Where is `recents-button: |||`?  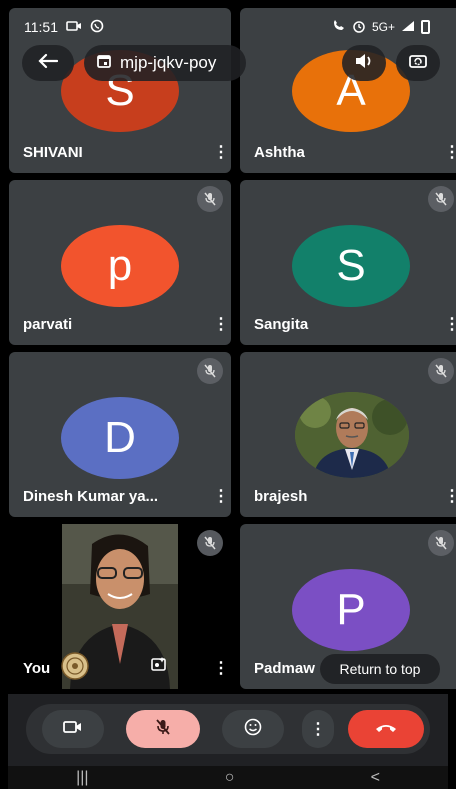
recents-button: ||| is located at coordinates (82, 778).